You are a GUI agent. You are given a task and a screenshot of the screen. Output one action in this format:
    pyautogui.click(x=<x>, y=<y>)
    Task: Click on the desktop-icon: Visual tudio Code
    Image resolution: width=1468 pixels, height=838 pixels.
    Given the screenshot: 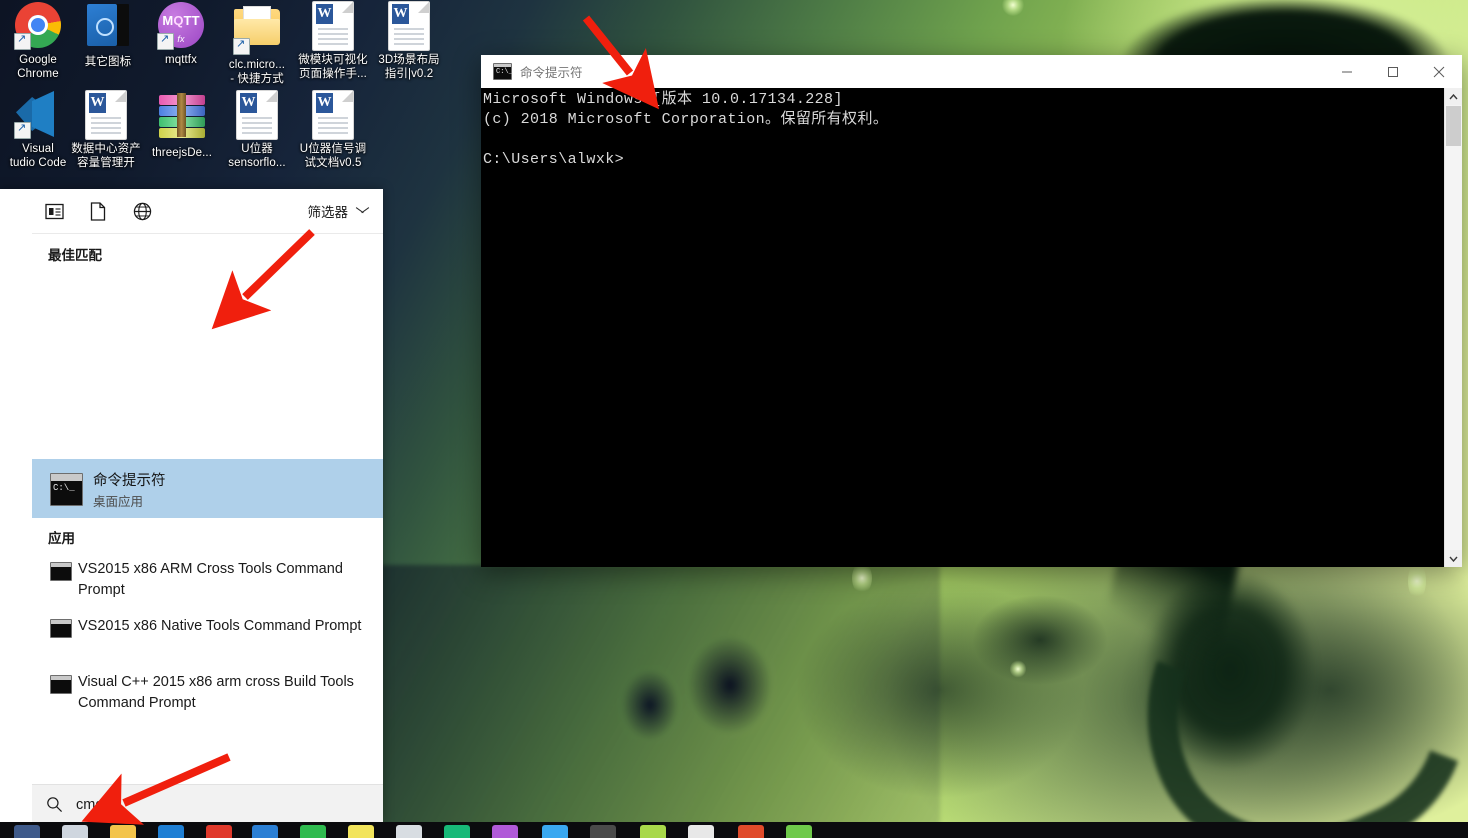 What is the action you would take?
    pyautogui.click(x=38, y=130)
    